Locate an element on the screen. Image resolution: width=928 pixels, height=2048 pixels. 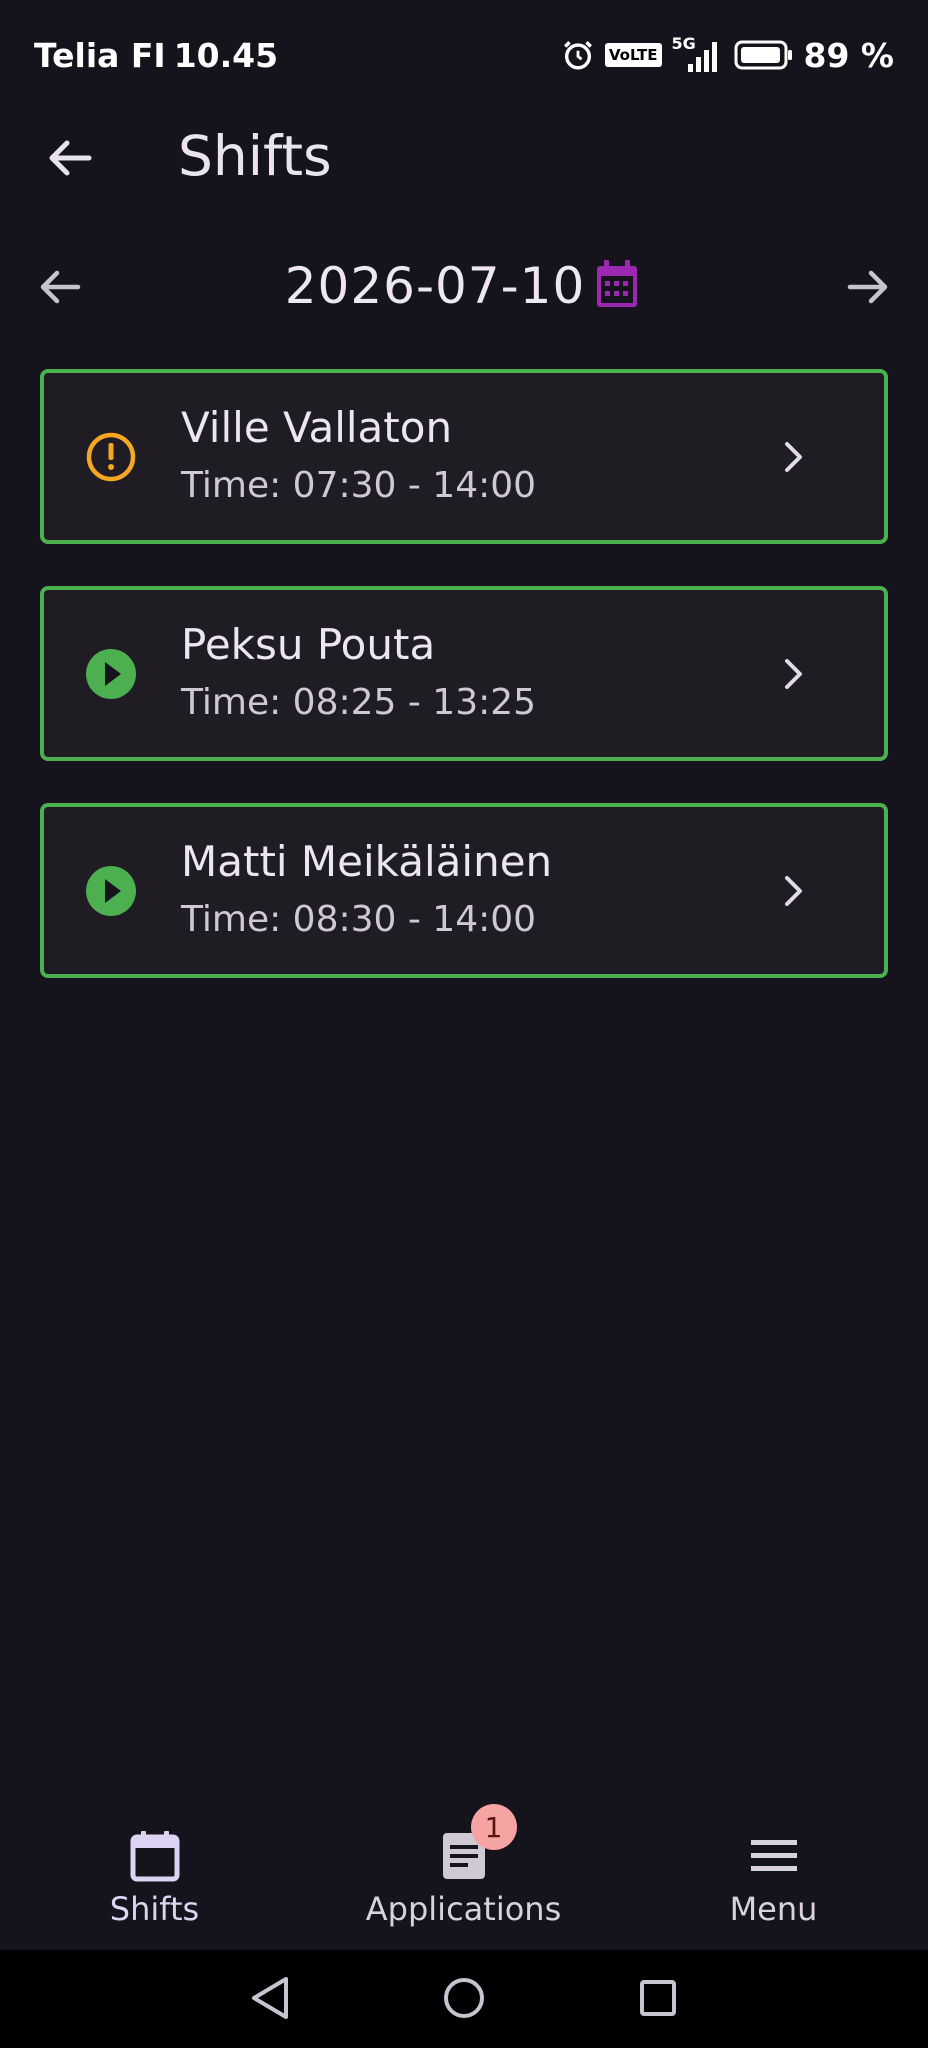
shift-card: Ville Vallaton Time: 07:30 - 14:00 is located at coordinates (464, 456).